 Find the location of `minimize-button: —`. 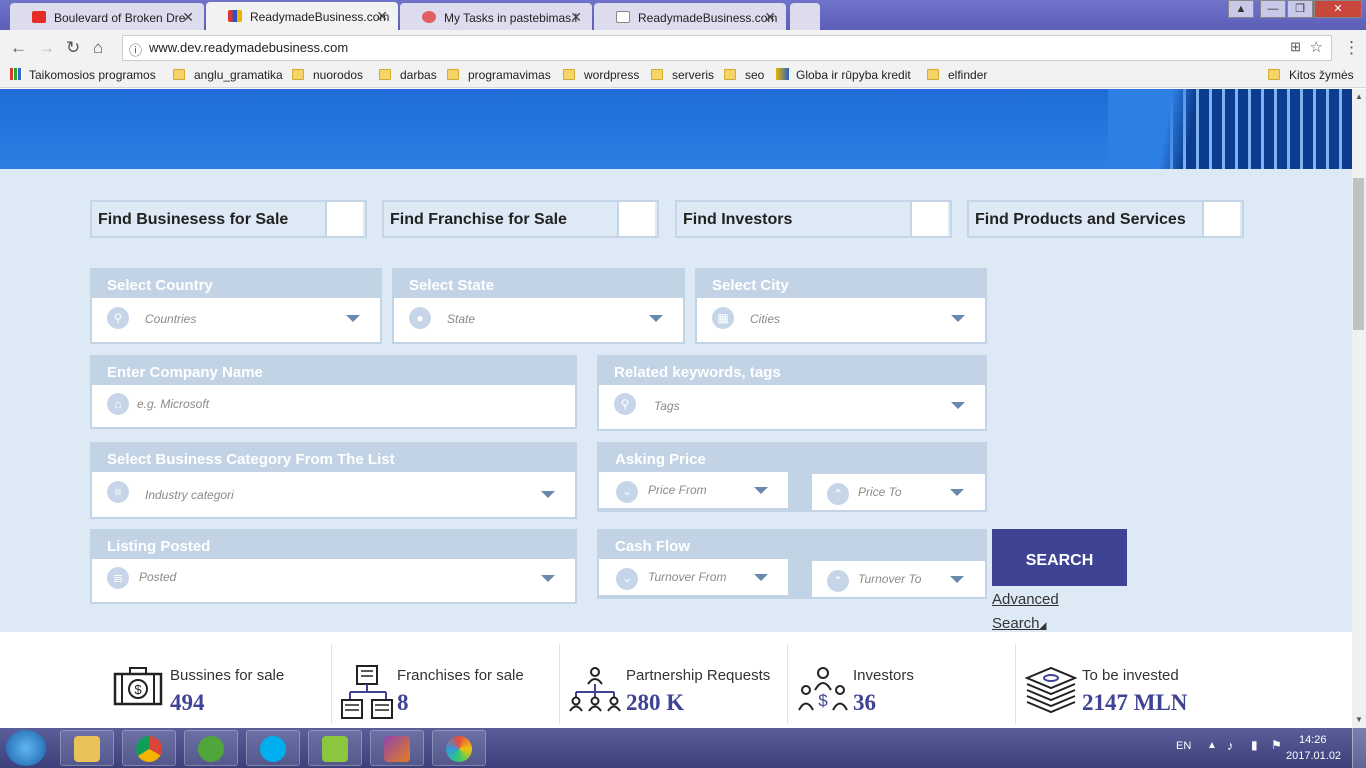

minimize-button: — is located at coordinates (1273, 9).